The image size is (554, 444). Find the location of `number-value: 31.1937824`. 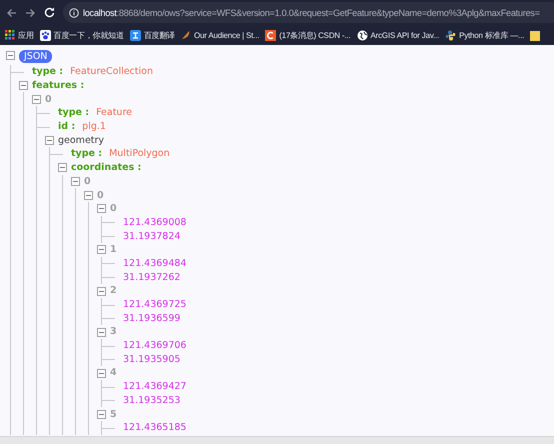

number-value: 31.1937824 is located at coordinates (151, 236).